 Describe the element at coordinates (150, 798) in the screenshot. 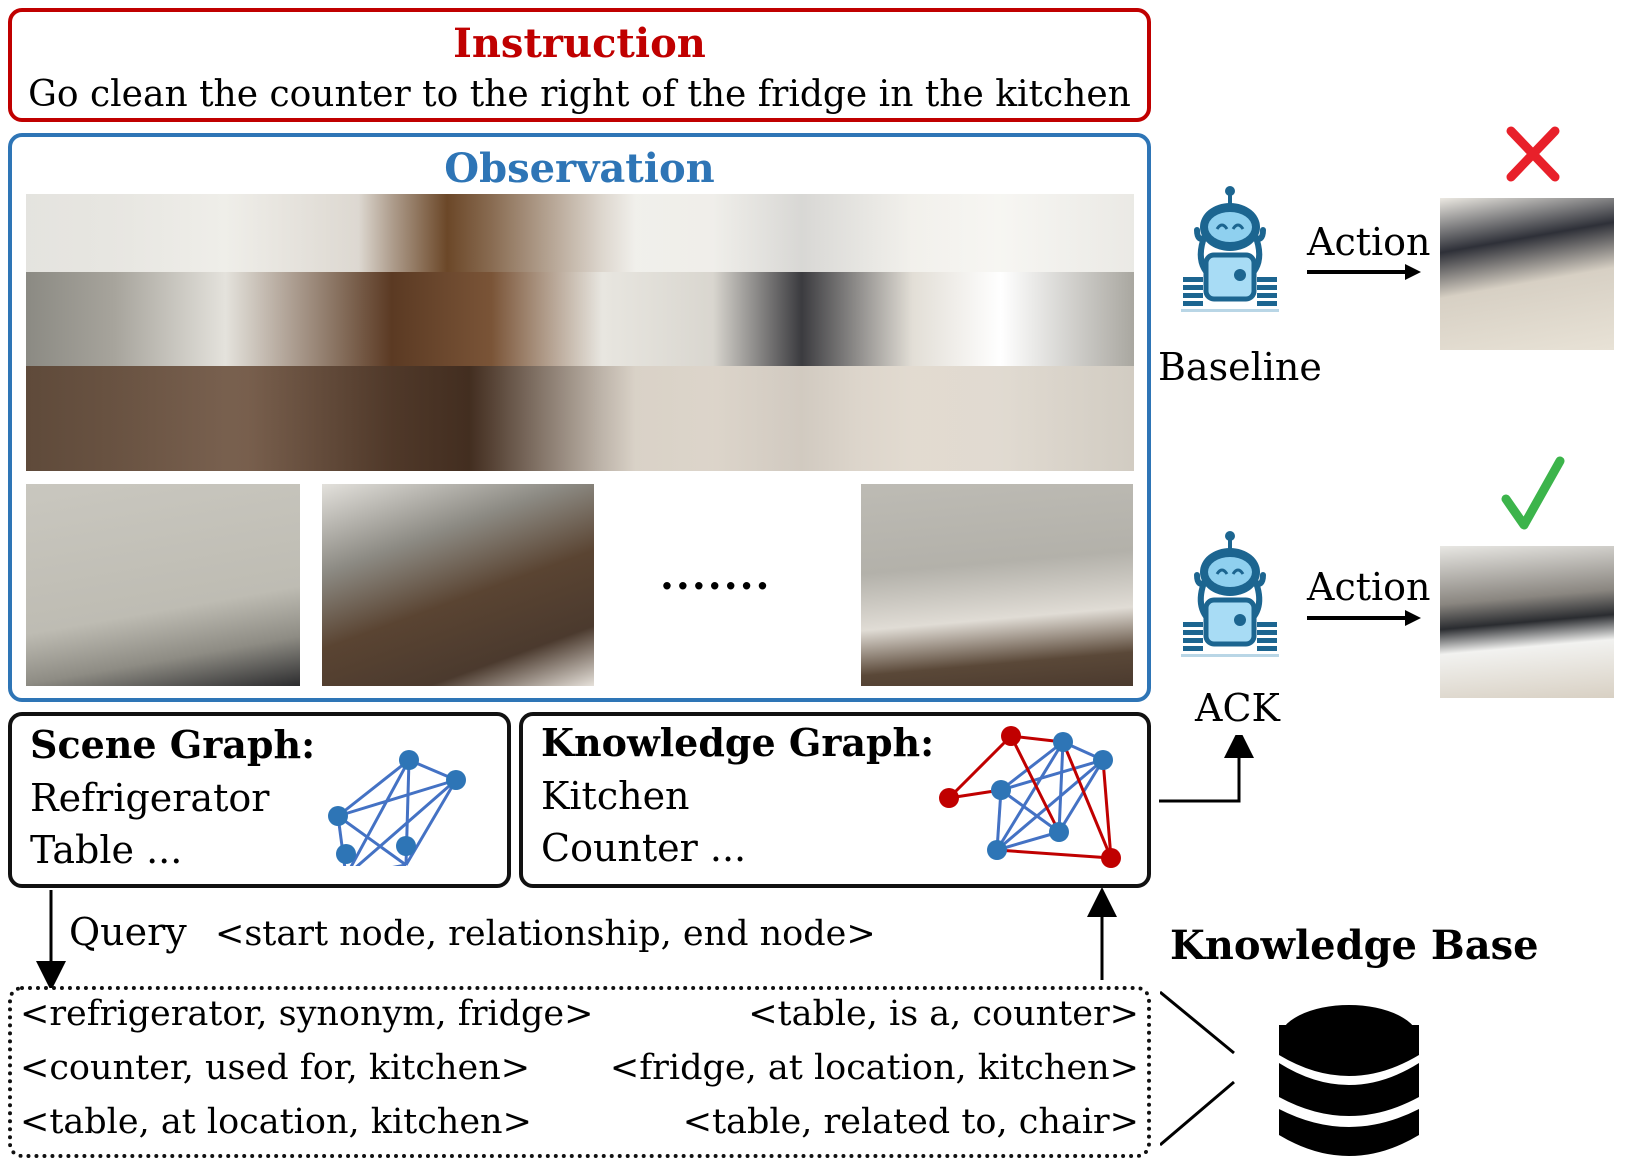

I see `scene-graph-item: Refrigerator` at that location.